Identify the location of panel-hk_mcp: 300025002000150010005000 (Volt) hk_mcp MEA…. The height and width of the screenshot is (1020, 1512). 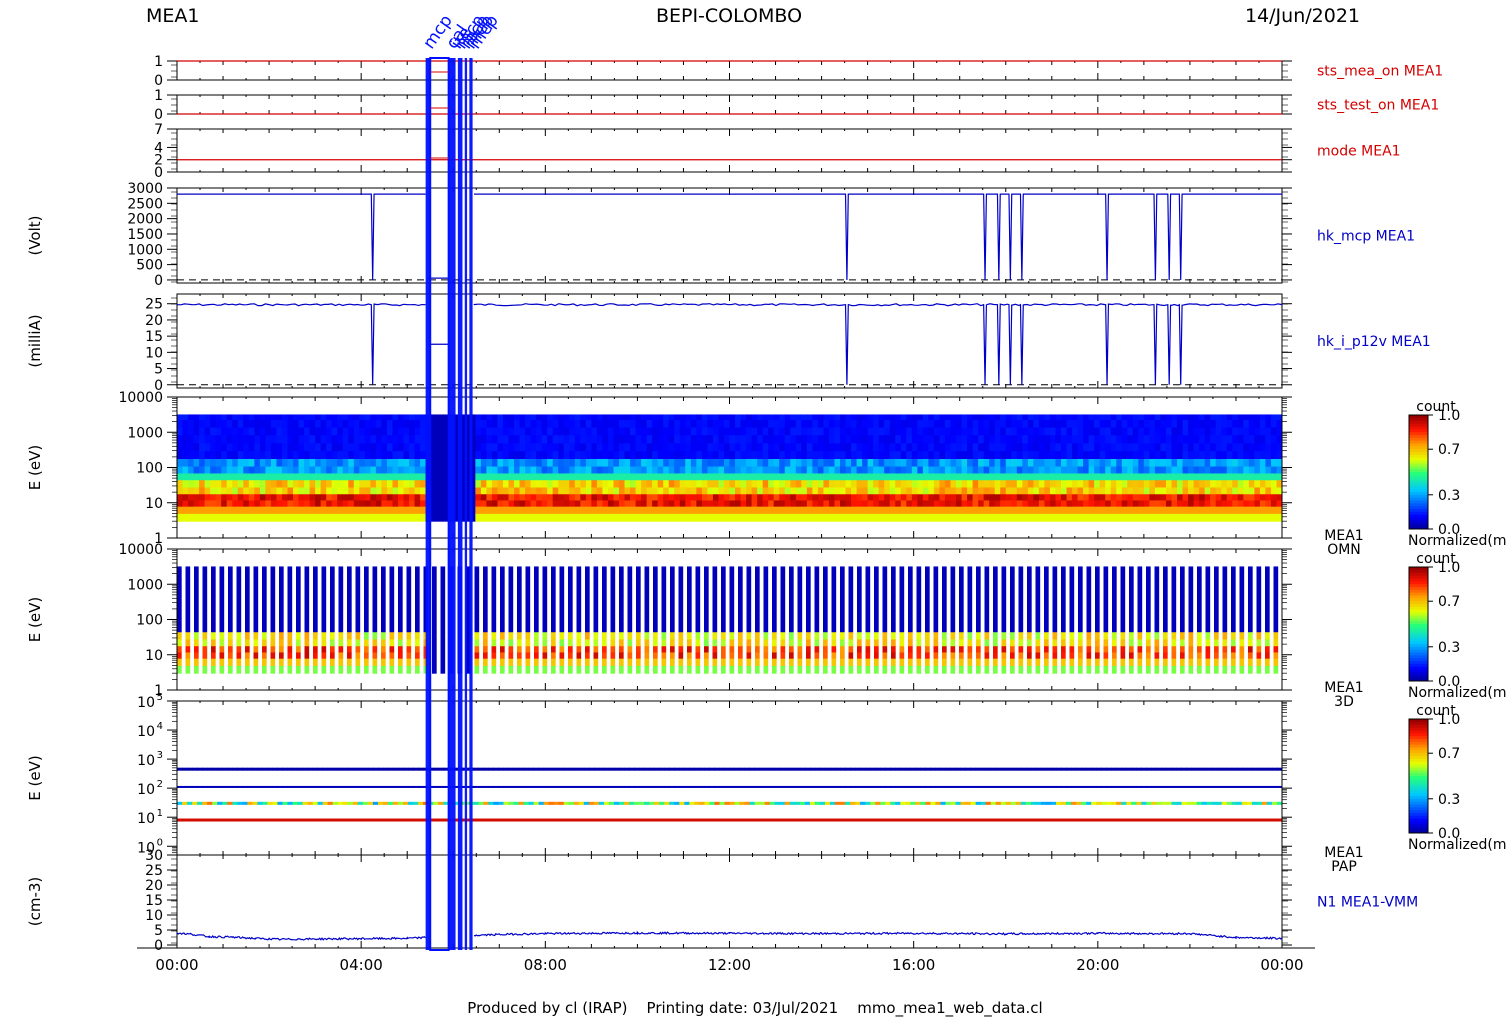
(720, 235).